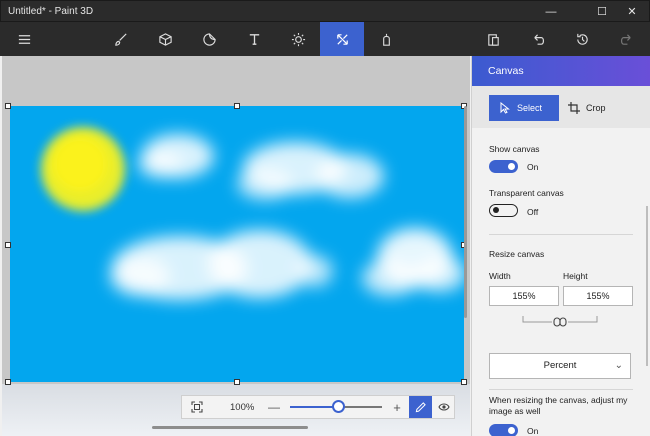 This screenshot has height=436, width=650. What do you see at coordinates (237, 382) in the screenshot?
I see `resize-handle-bottom` at bounding box center [237, 382].